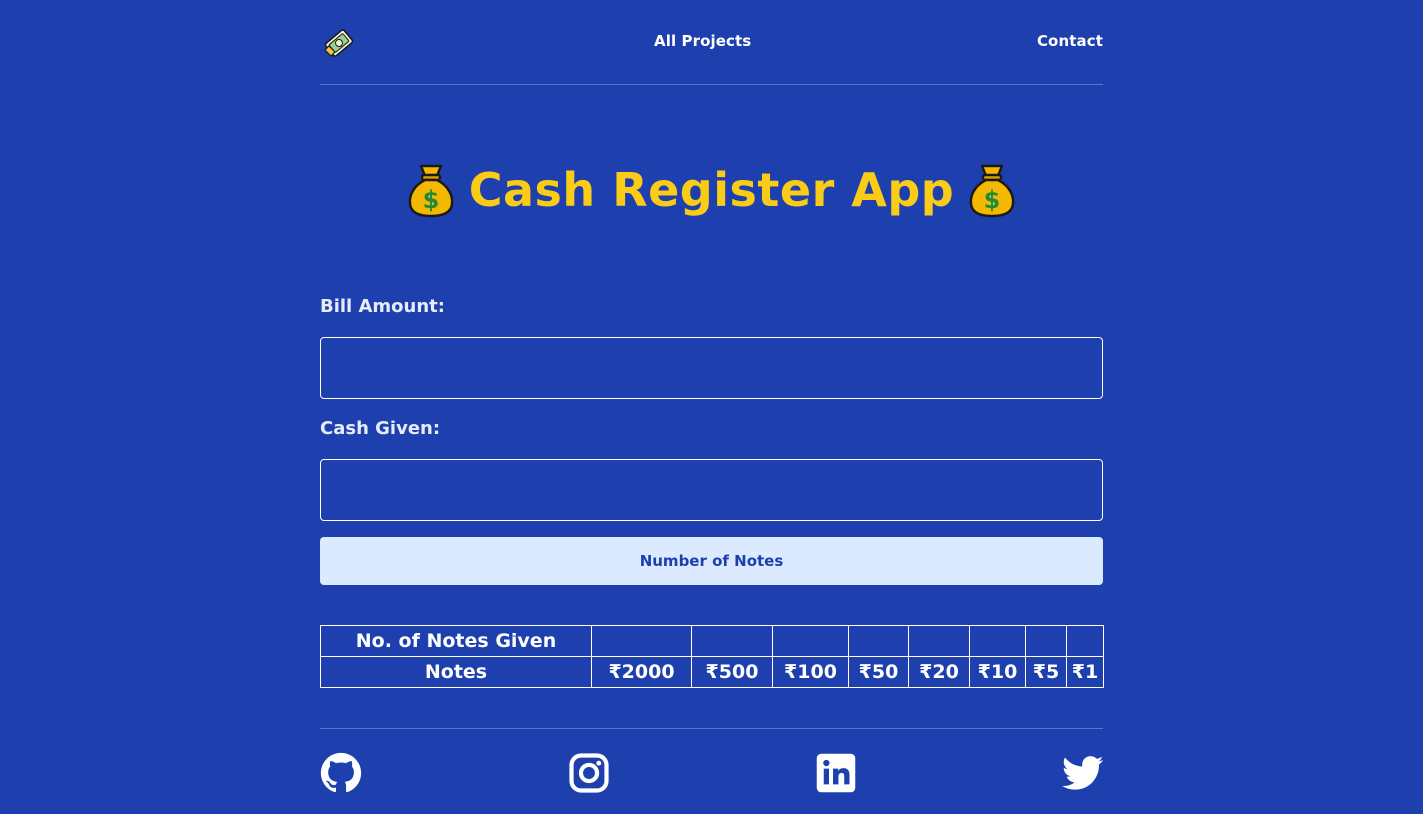  Describe the element at coordinates (711, 490) in the screenshot. I see `cash-given-input` at that location.